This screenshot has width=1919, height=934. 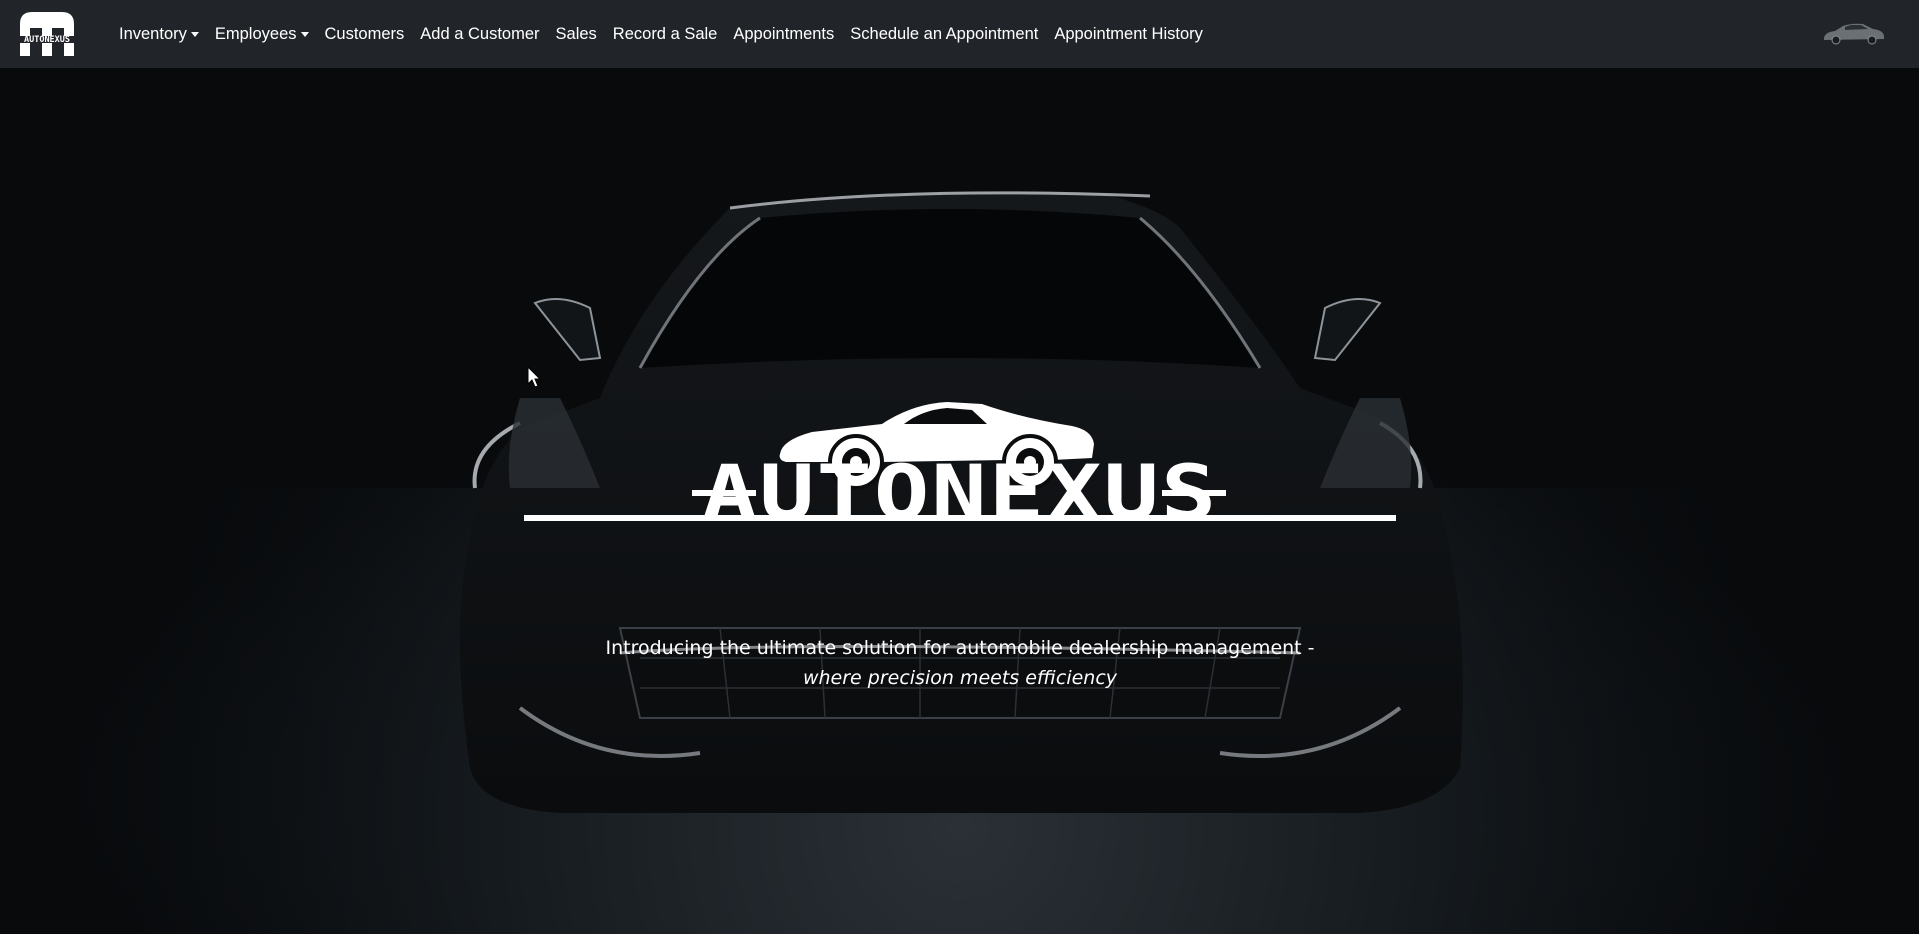 I want to click on nav-customers-link: Customers, so click(x=365, y=34).